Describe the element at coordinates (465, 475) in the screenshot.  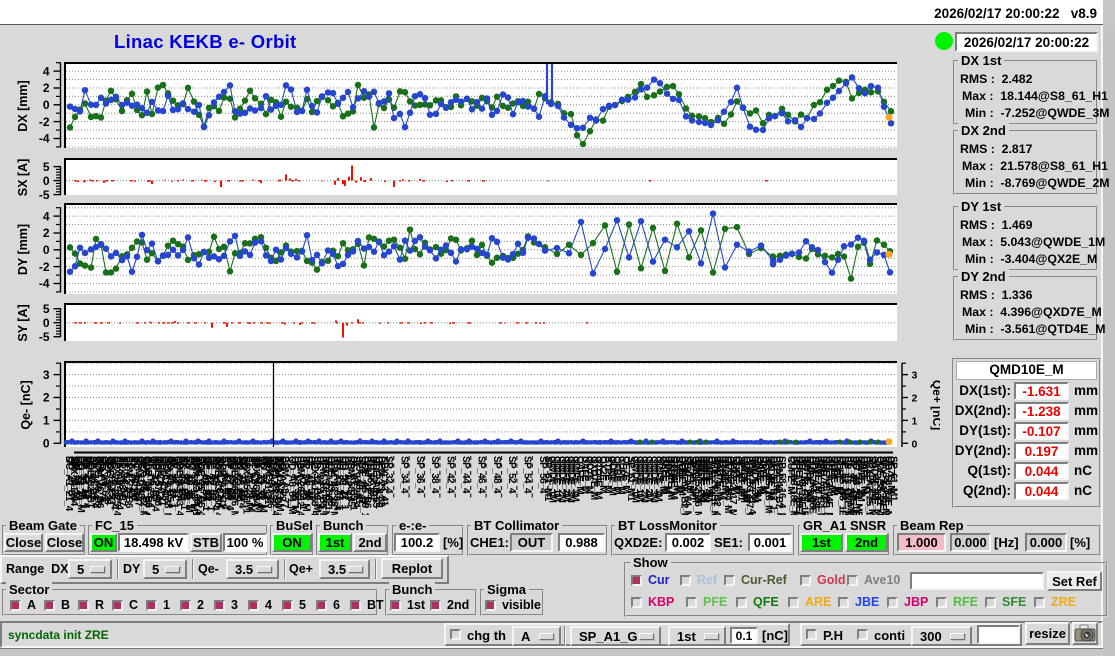
I see `svg-text: SP_44_4` at that location.